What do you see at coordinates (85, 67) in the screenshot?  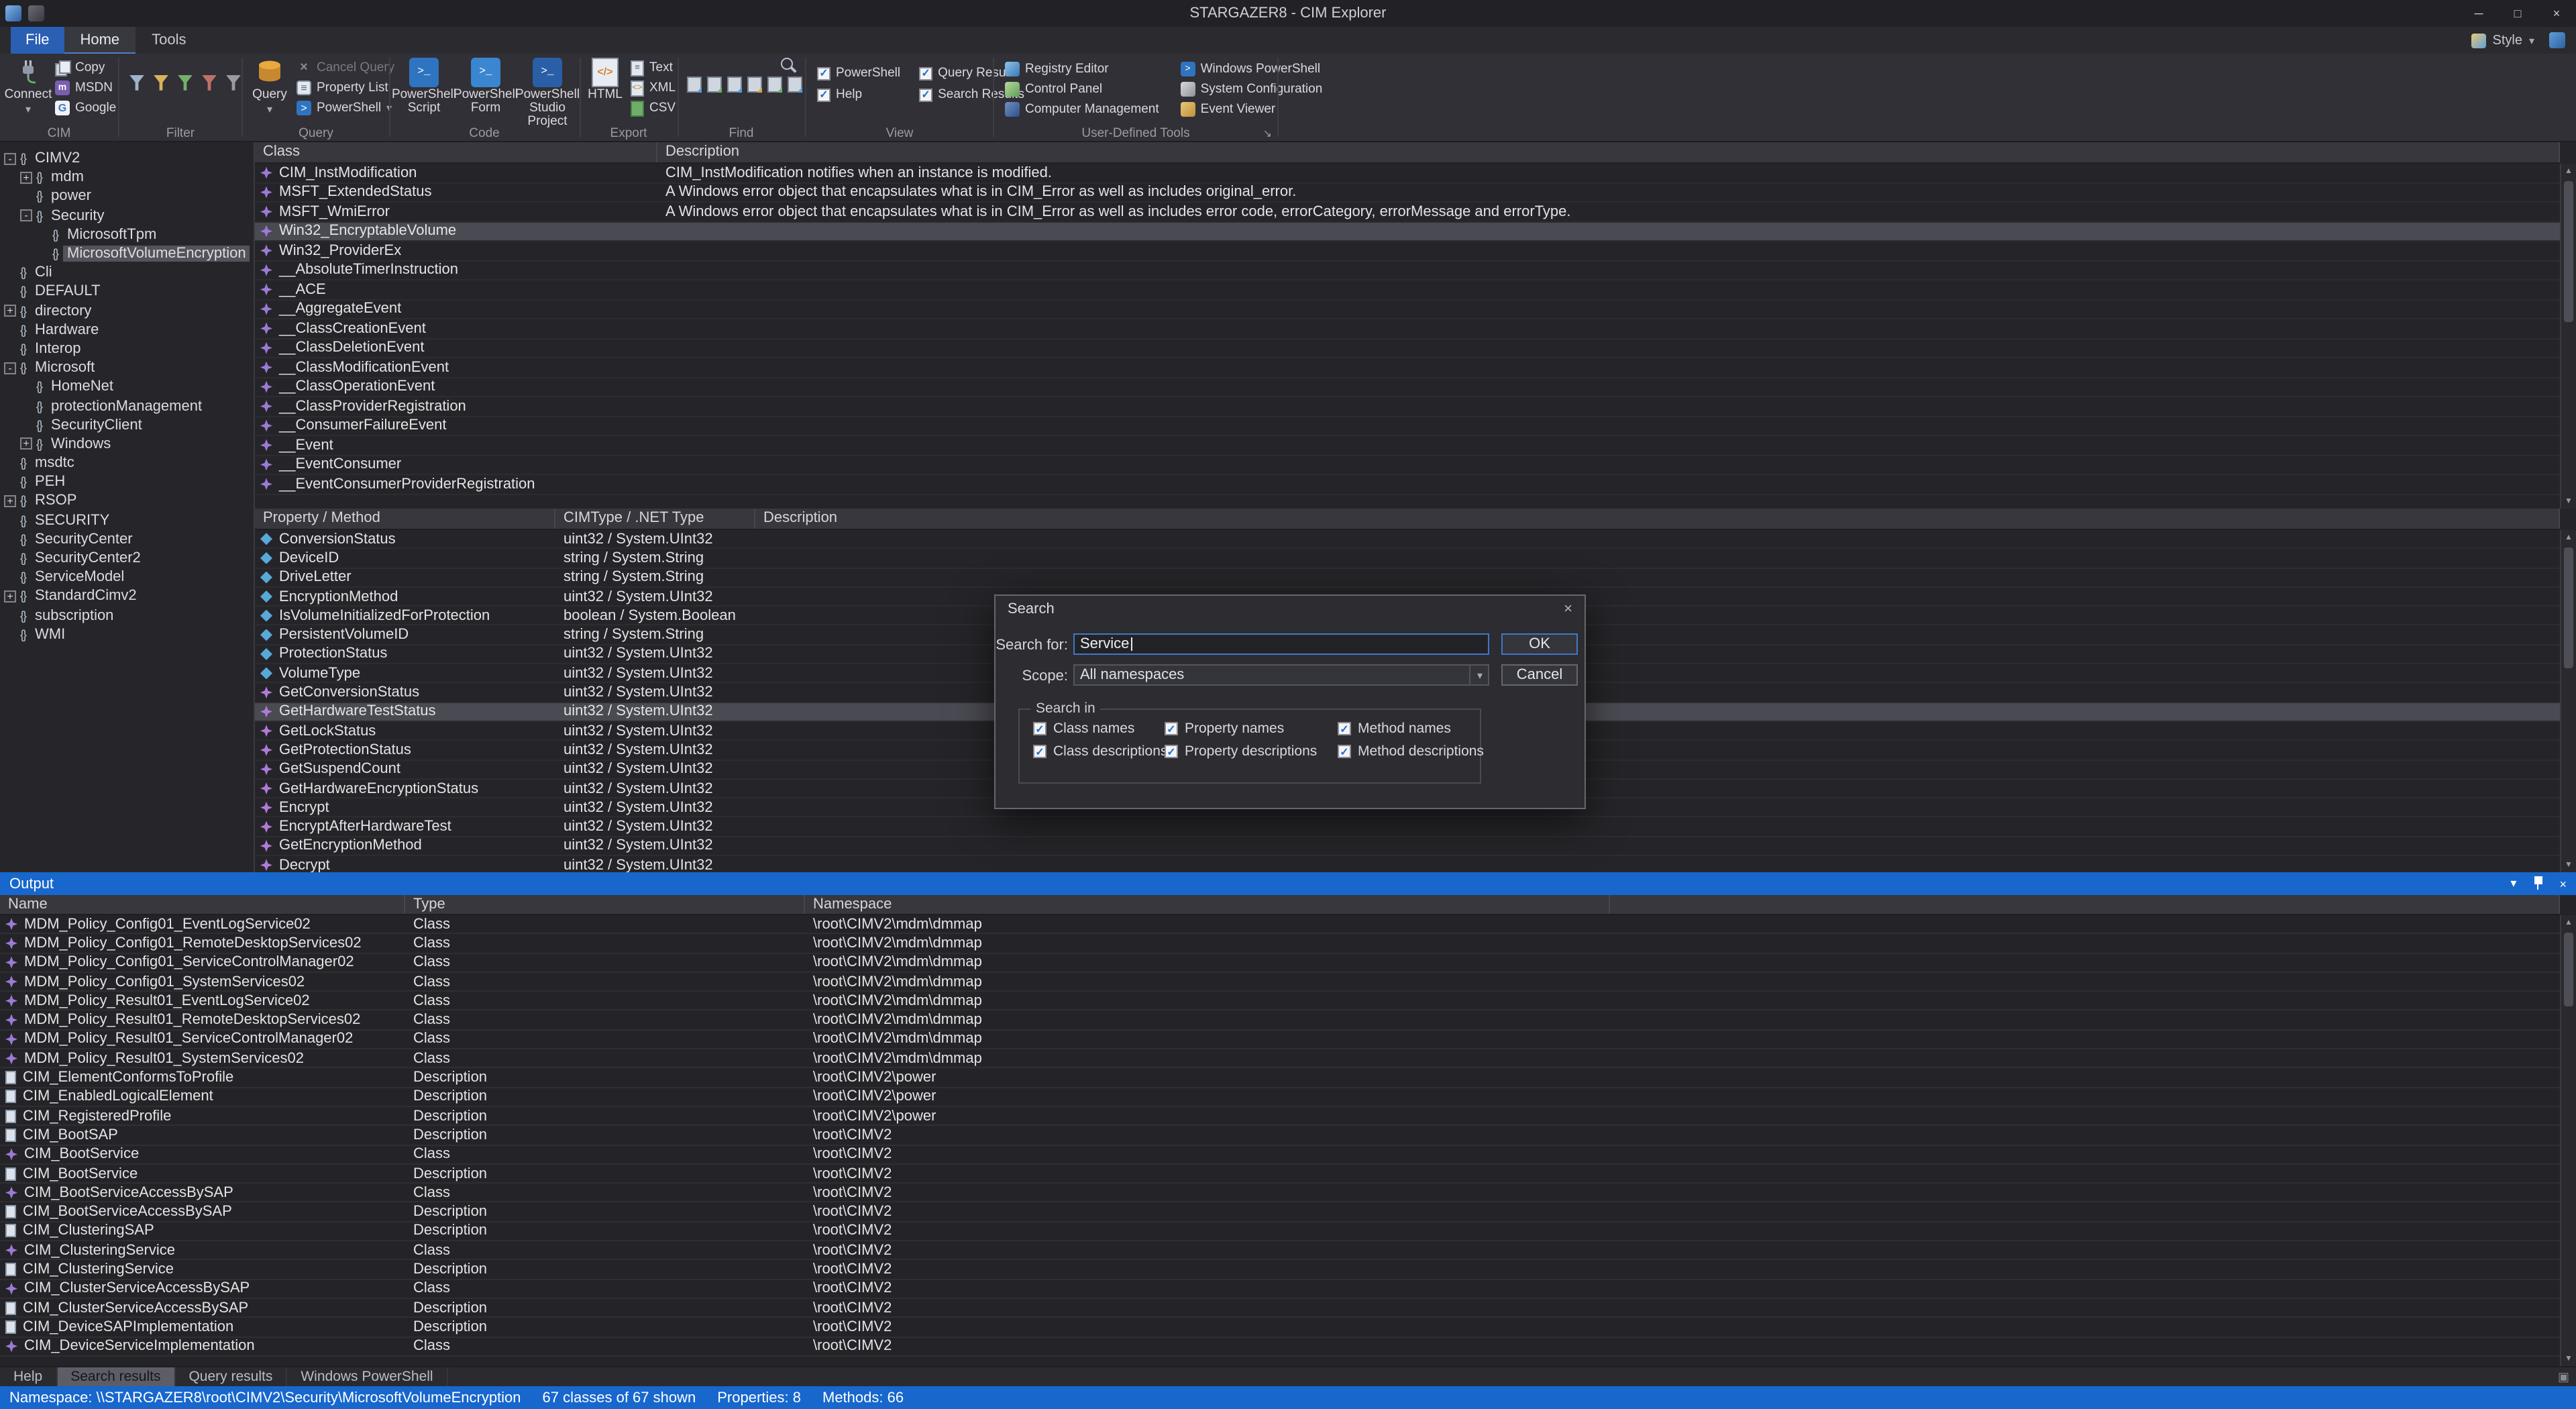 I see `copy-button: Copy` at bounding box center [85, 67].